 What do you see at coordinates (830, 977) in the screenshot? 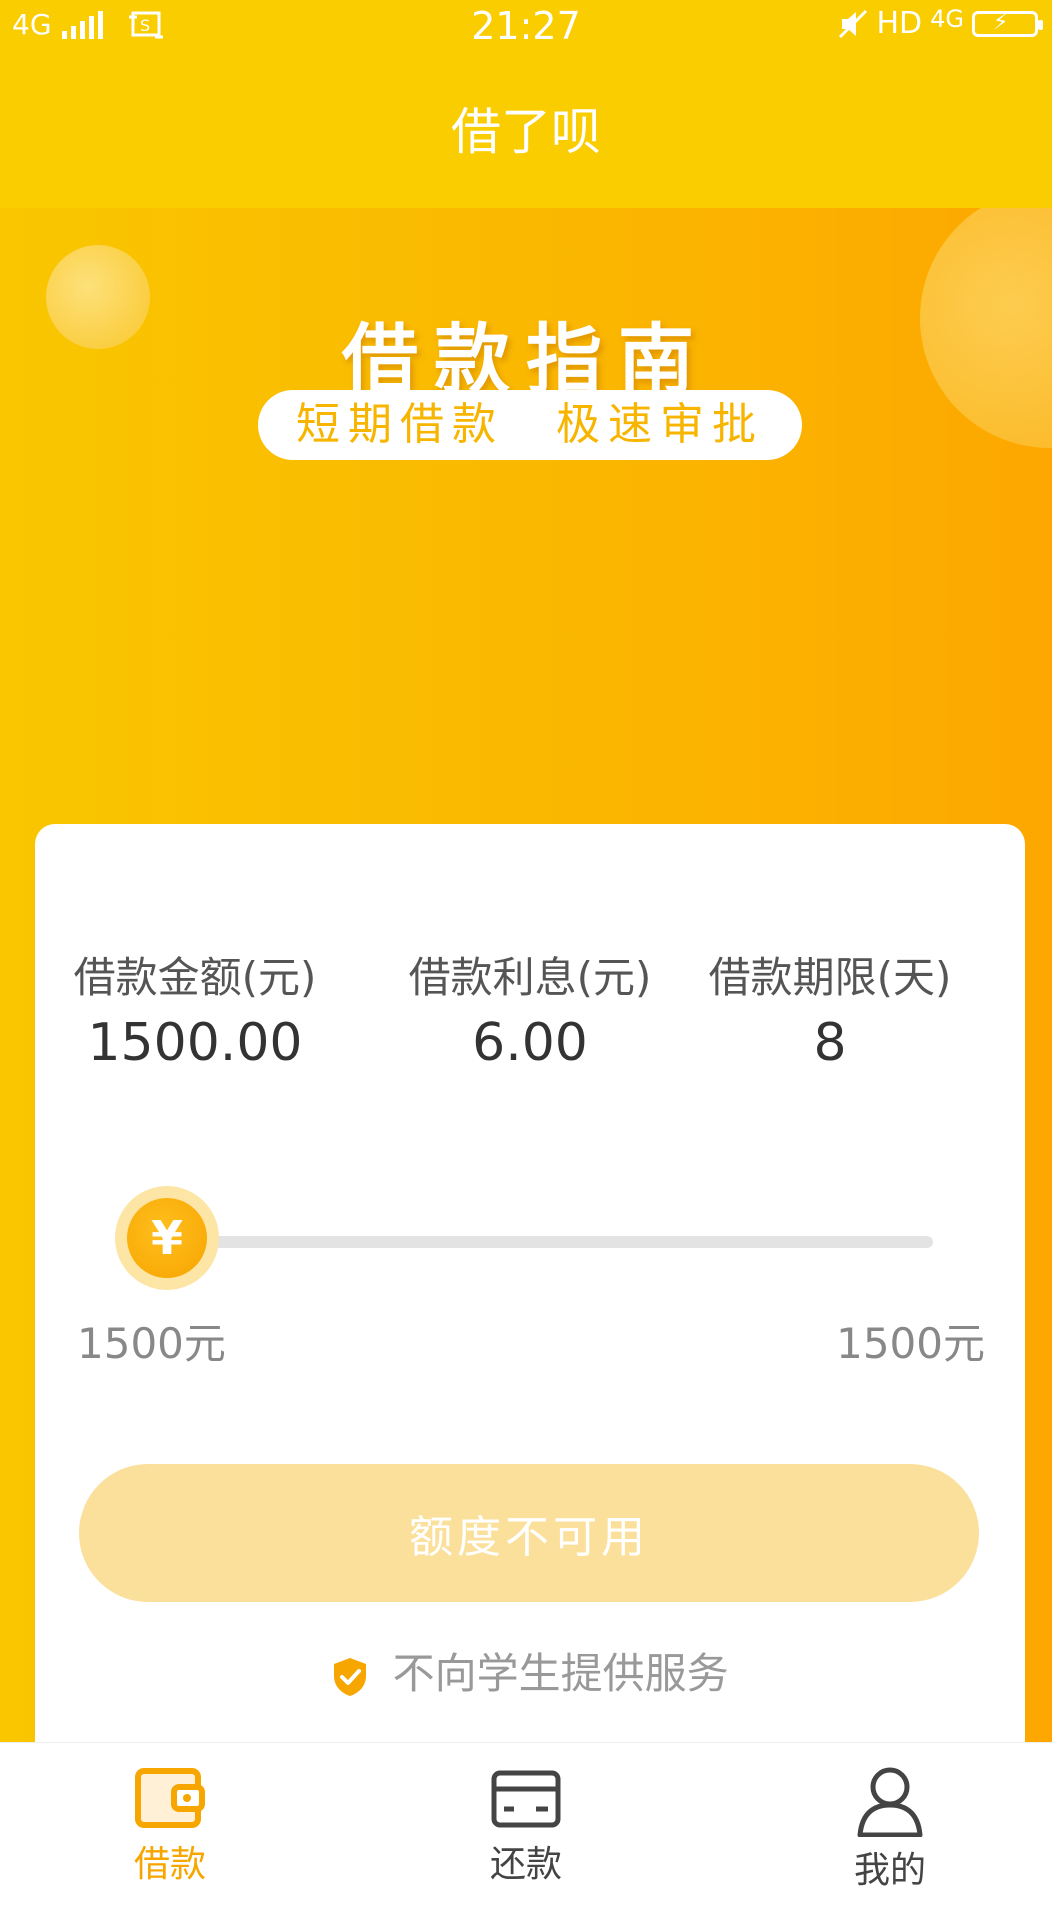
I see `stat-term-label: 借款期限(天)` at bounding box center [830, 977].